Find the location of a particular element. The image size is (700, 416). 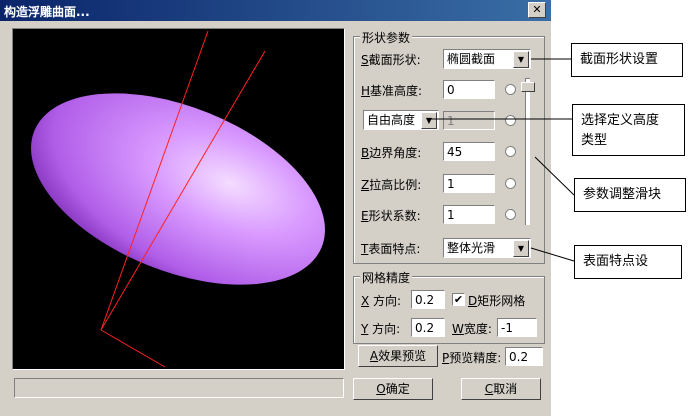

leader-slider is located at coordinates (554, 176).